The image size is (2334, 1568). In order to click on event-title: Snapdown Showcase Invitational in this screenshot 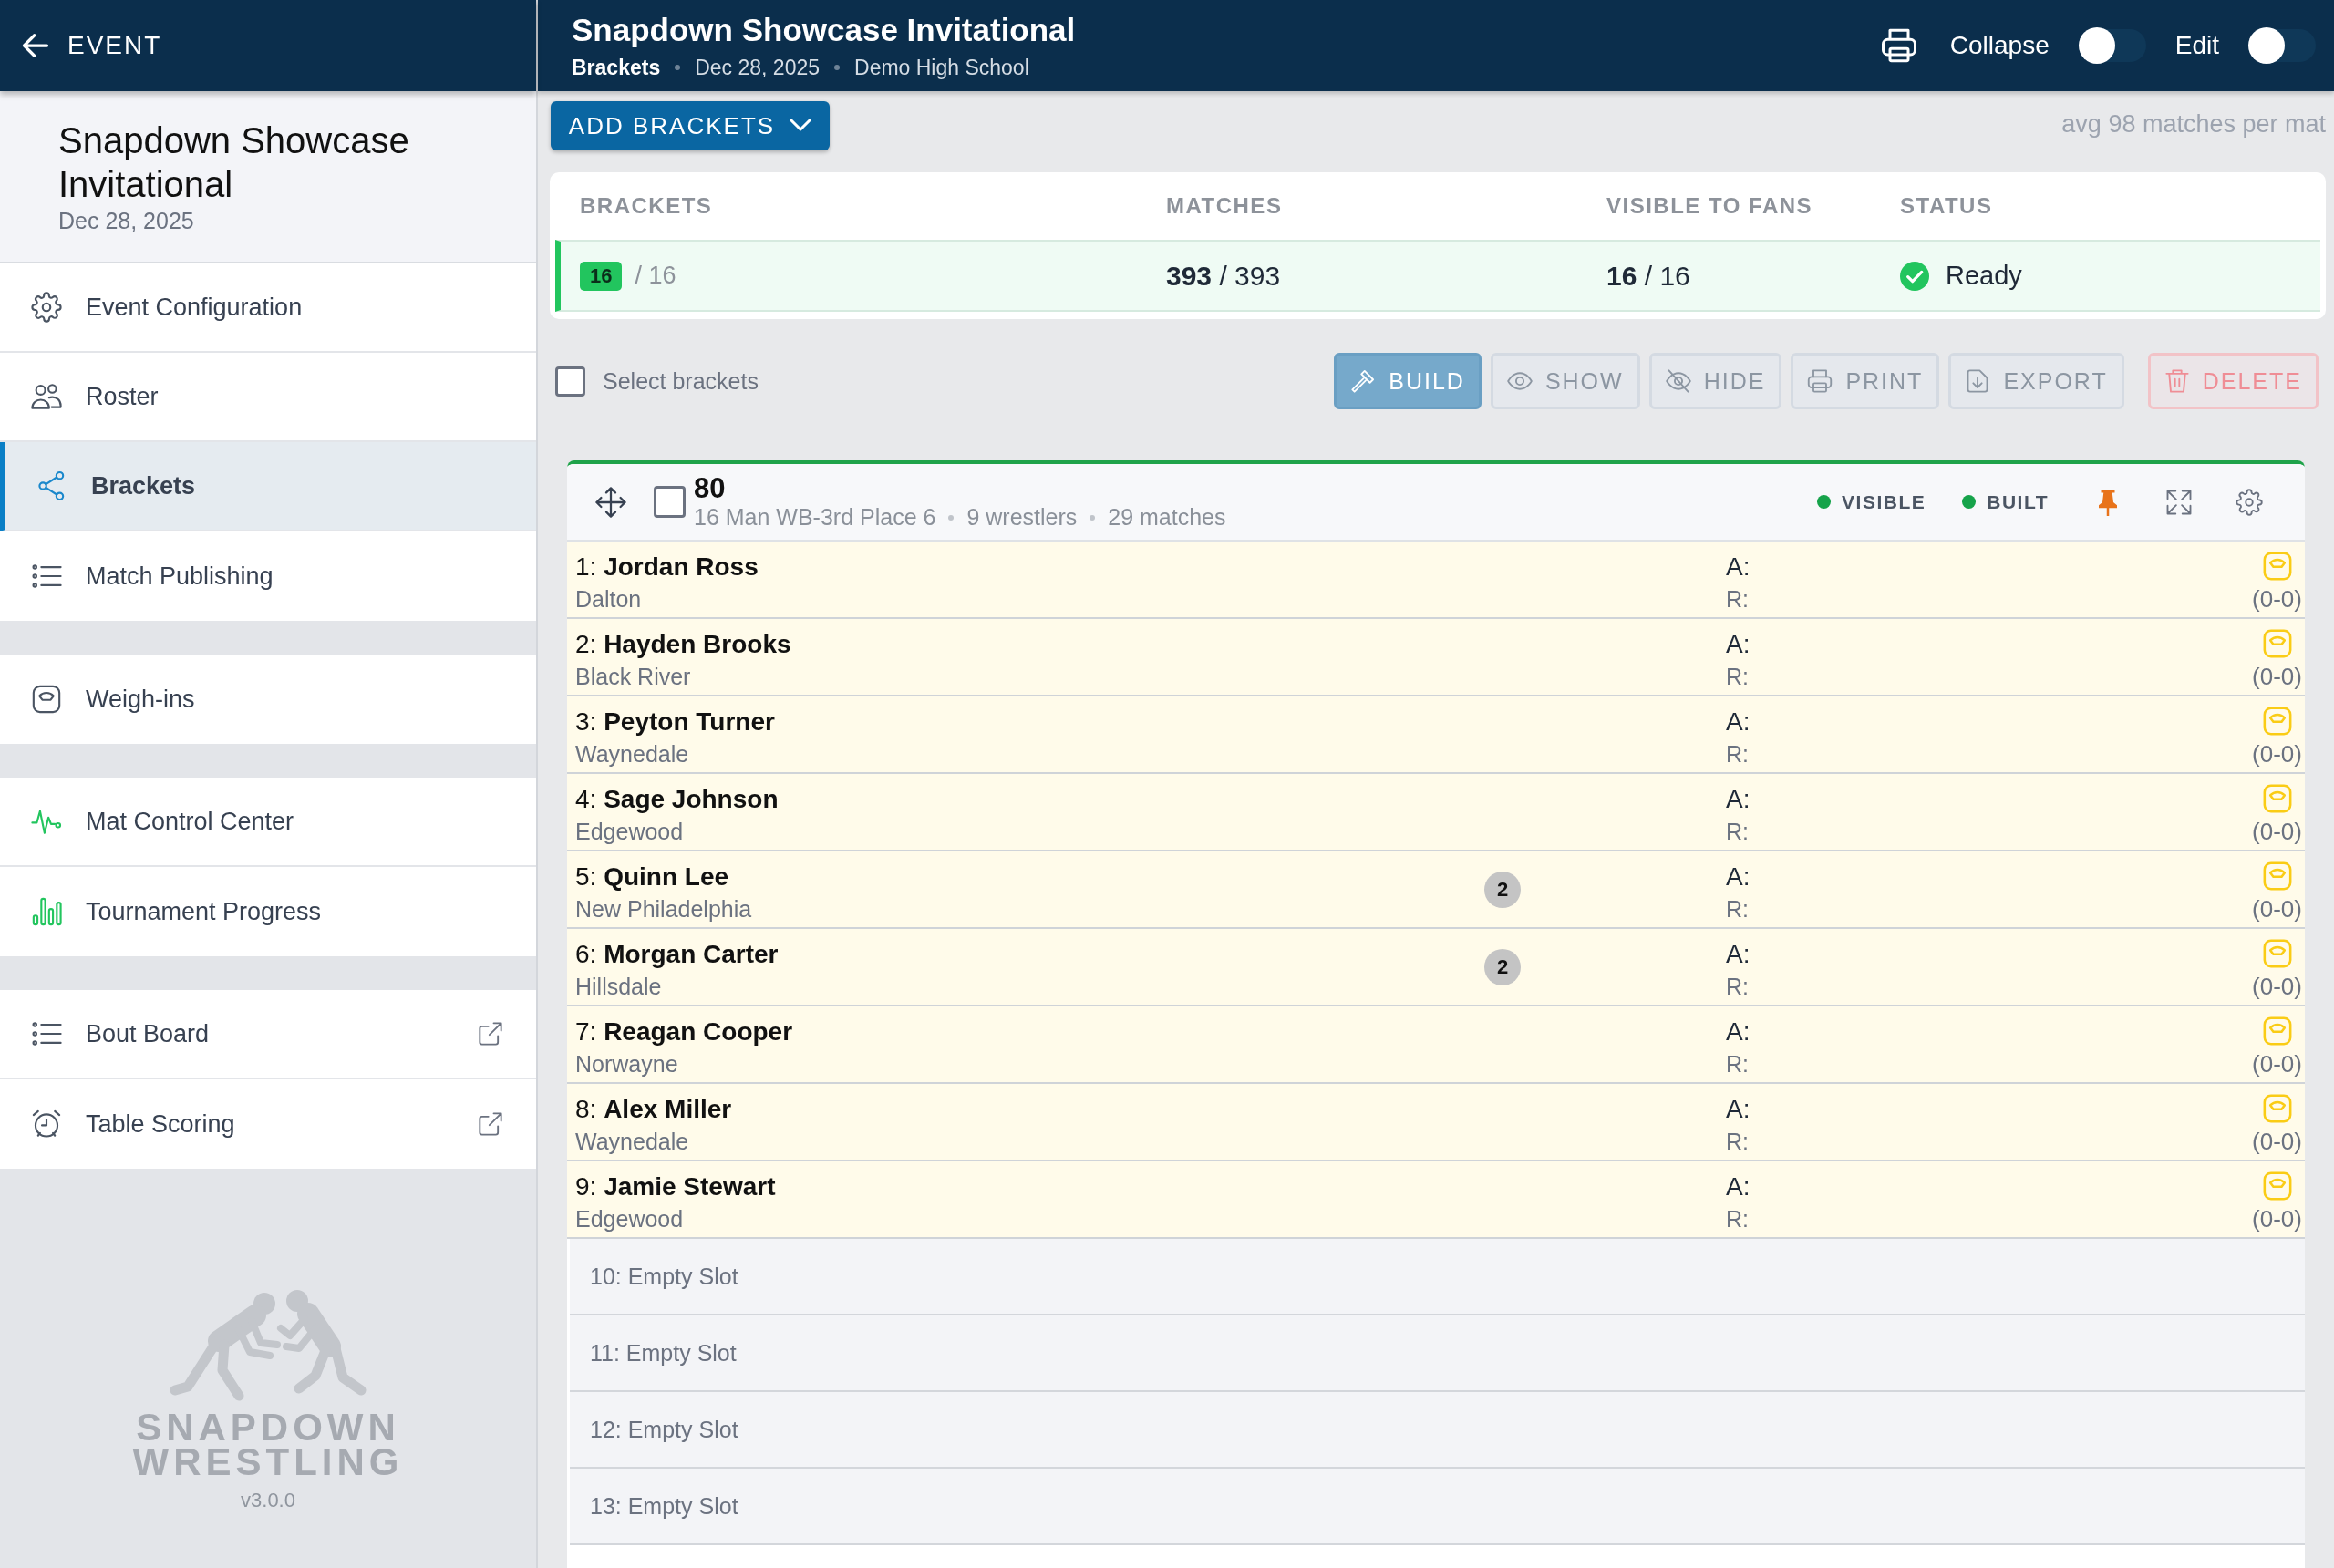, I will do `click(234, 162)`.